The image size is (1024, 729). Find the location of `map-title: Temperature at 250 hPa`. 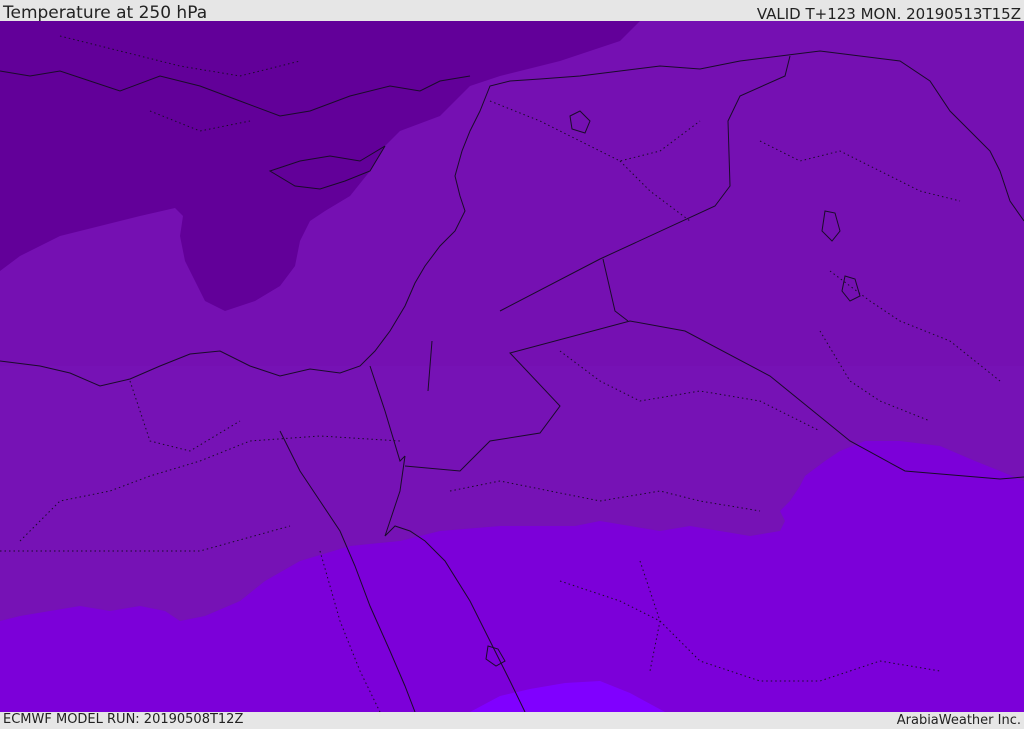

map-title: Temperature at 250 hPa is located at coordinates (105, 13).